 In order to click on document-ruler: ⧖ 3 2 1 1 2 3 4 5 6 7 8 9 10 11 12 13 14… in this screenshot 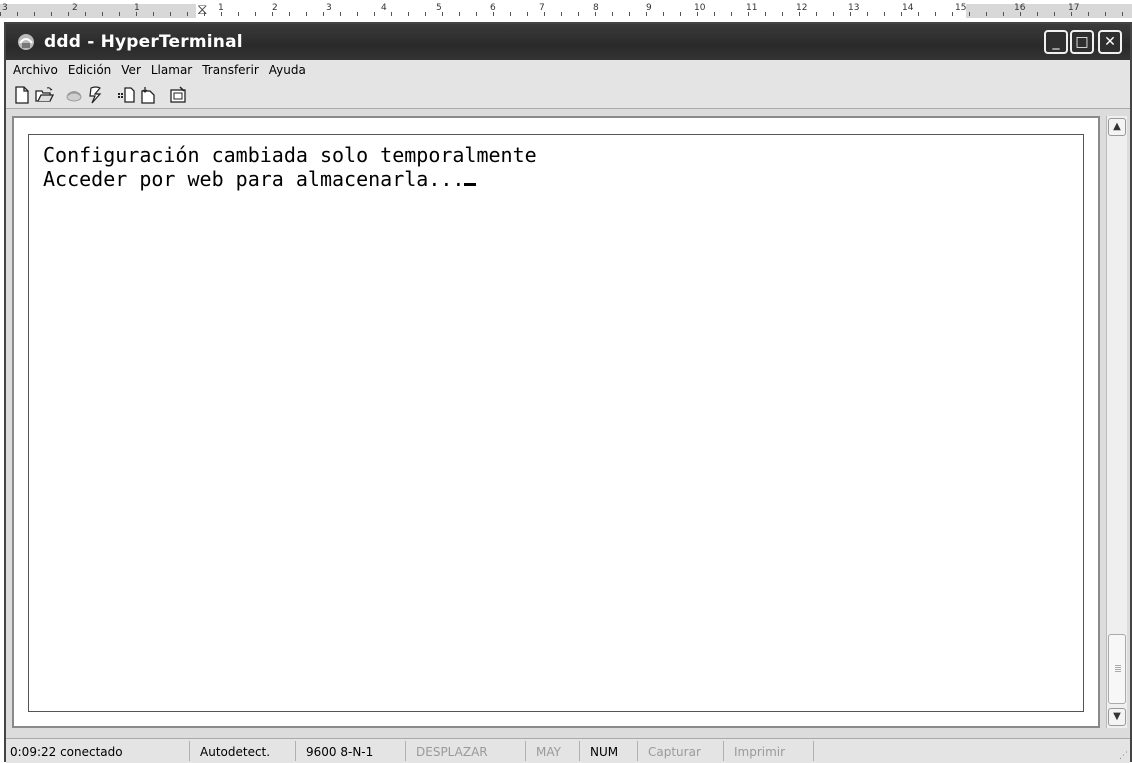, I will do `click(566, 11)`.